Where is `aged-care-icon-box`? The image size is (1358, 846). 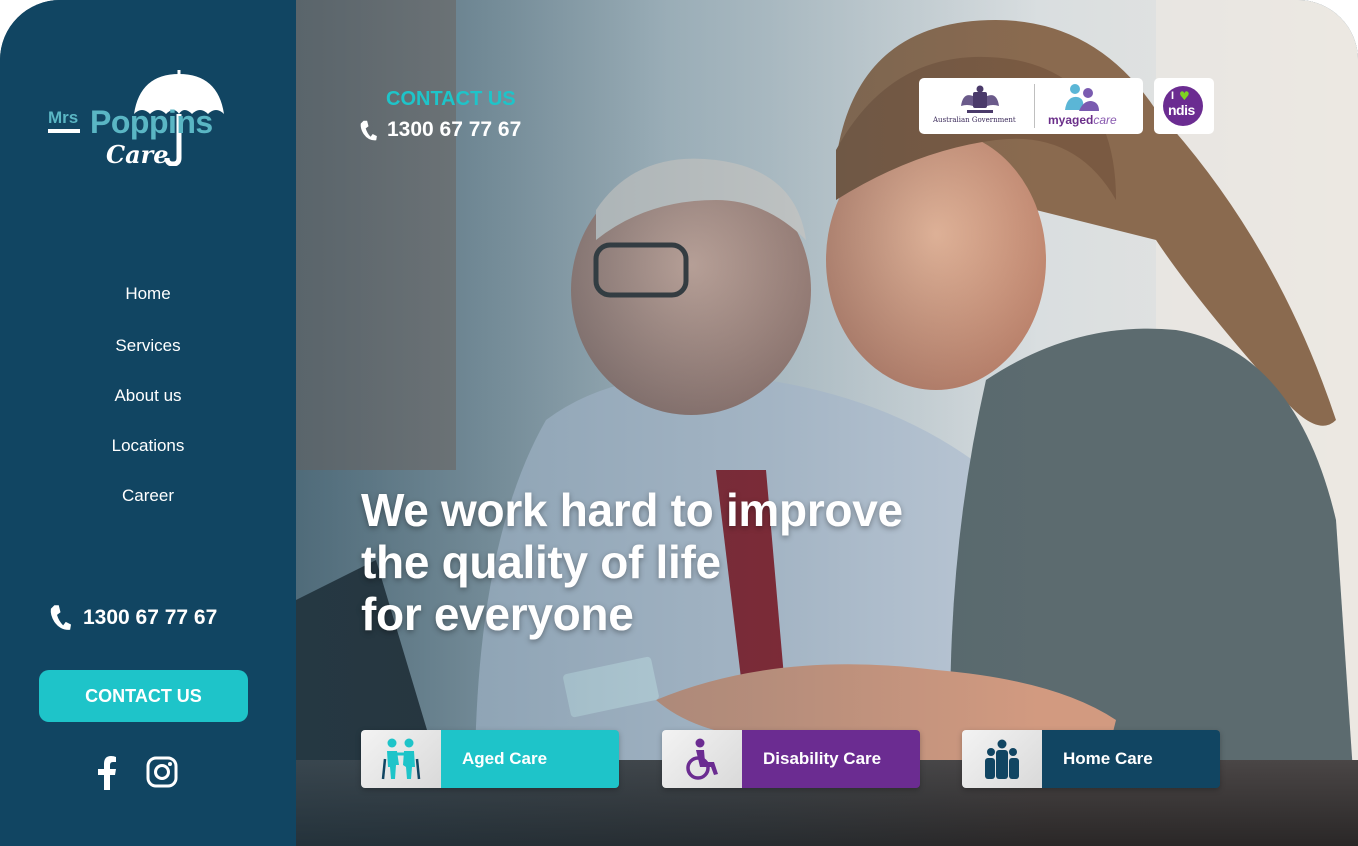 aged-care-icon-box is located at coordinates (401, 759).